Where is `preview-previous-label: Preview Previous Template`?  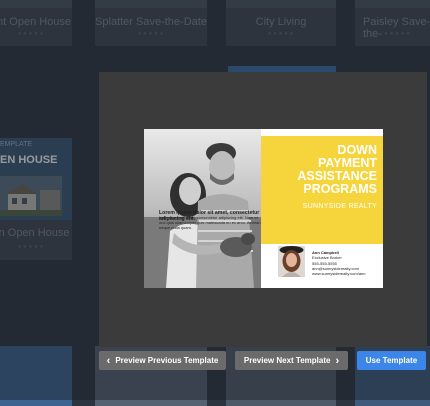
preview-previous-label: Preview Previous Template is located at coordinates (167, 360).